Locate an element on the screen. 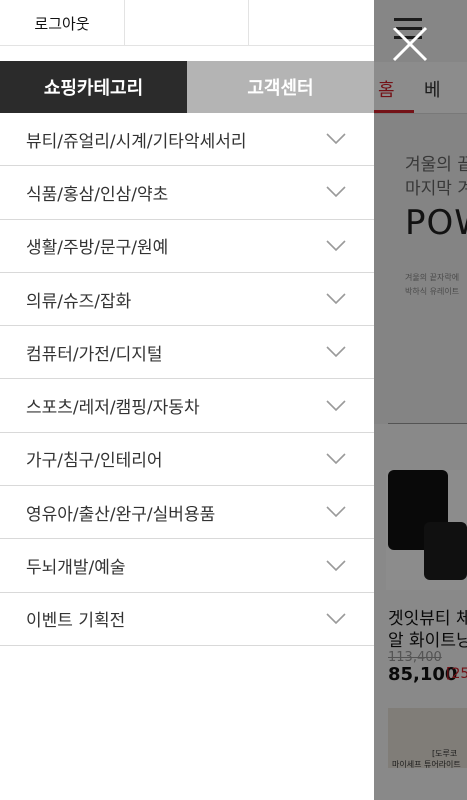 This screenshot has width=467, height=800. category-label: 의류/슈즈/잡화 is located at coordinates (79, 301).